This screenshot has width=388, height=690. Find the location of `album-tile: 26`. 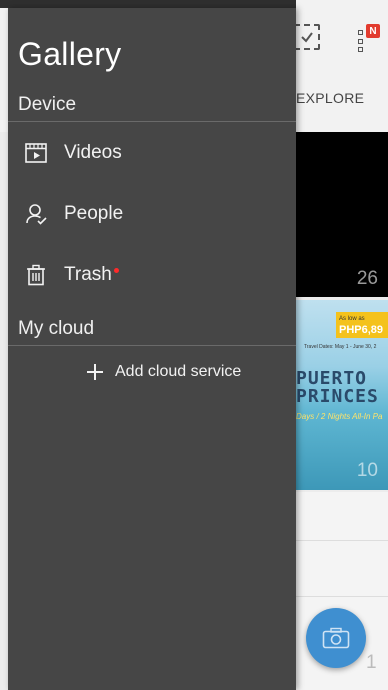

album-tile: 26 is located at coordinates (342, 214).